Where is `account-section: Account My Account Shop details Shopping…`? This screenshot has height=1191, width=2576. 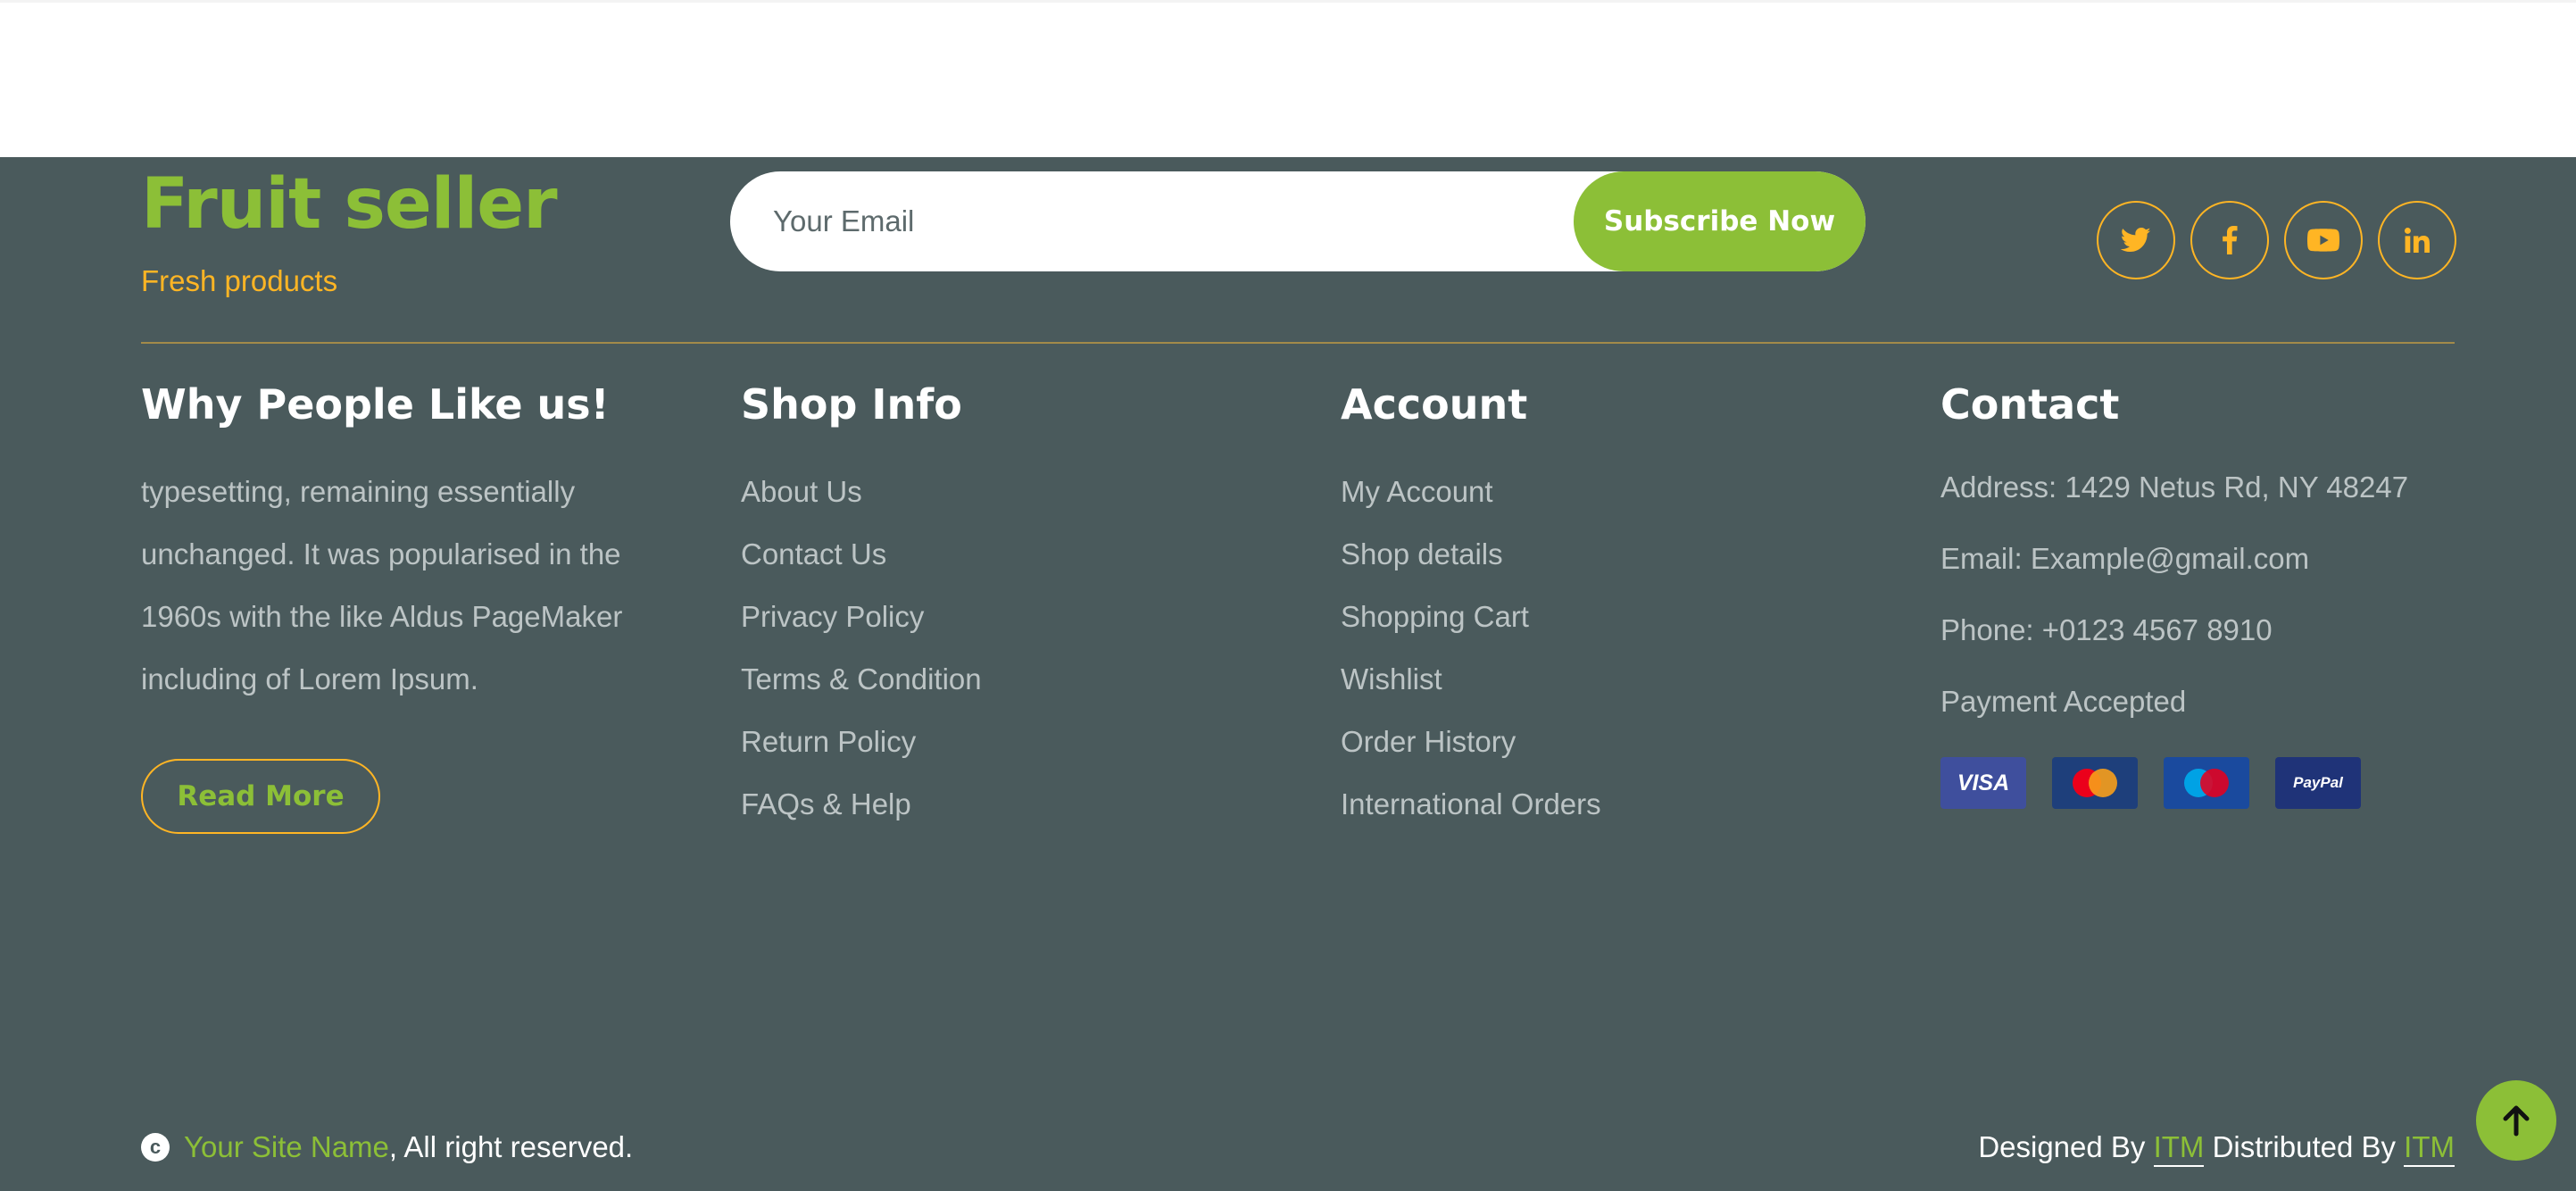
account-section: Account My Account Shop details Shopping… is located at coordinates (1471, 610).